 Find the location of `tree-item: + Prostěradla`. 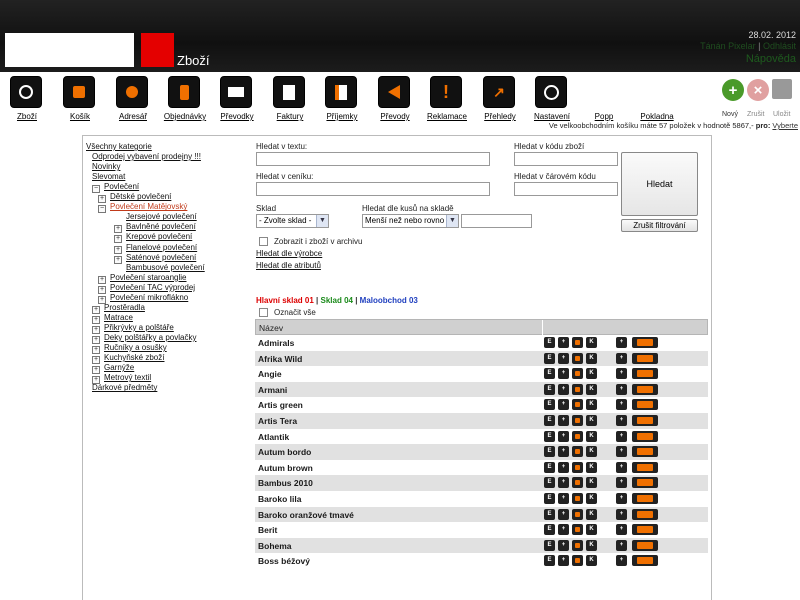

tree-item: + Prostěradla is located at coordinates (118, 308).